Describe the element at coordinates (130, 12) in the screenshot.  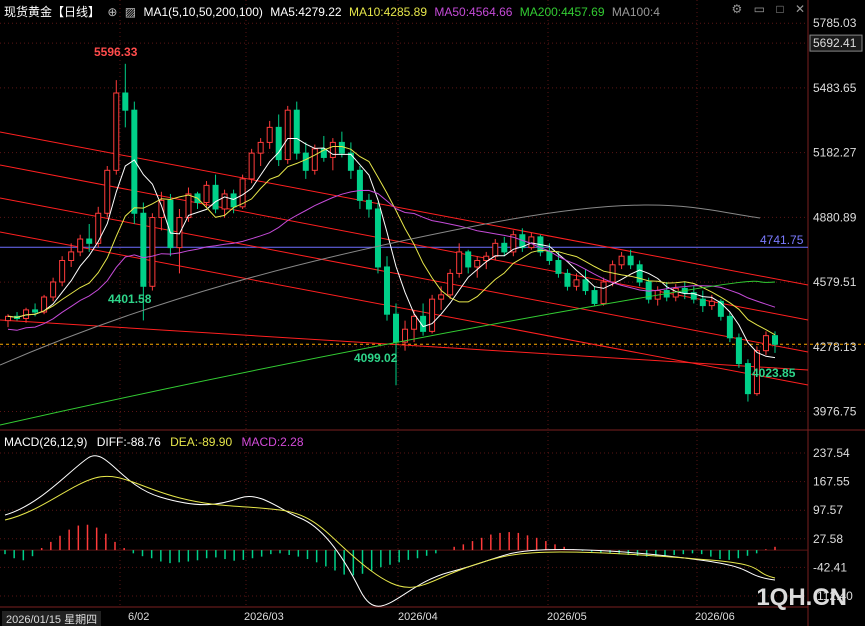
I see `chart-icon: ▨` at that location.